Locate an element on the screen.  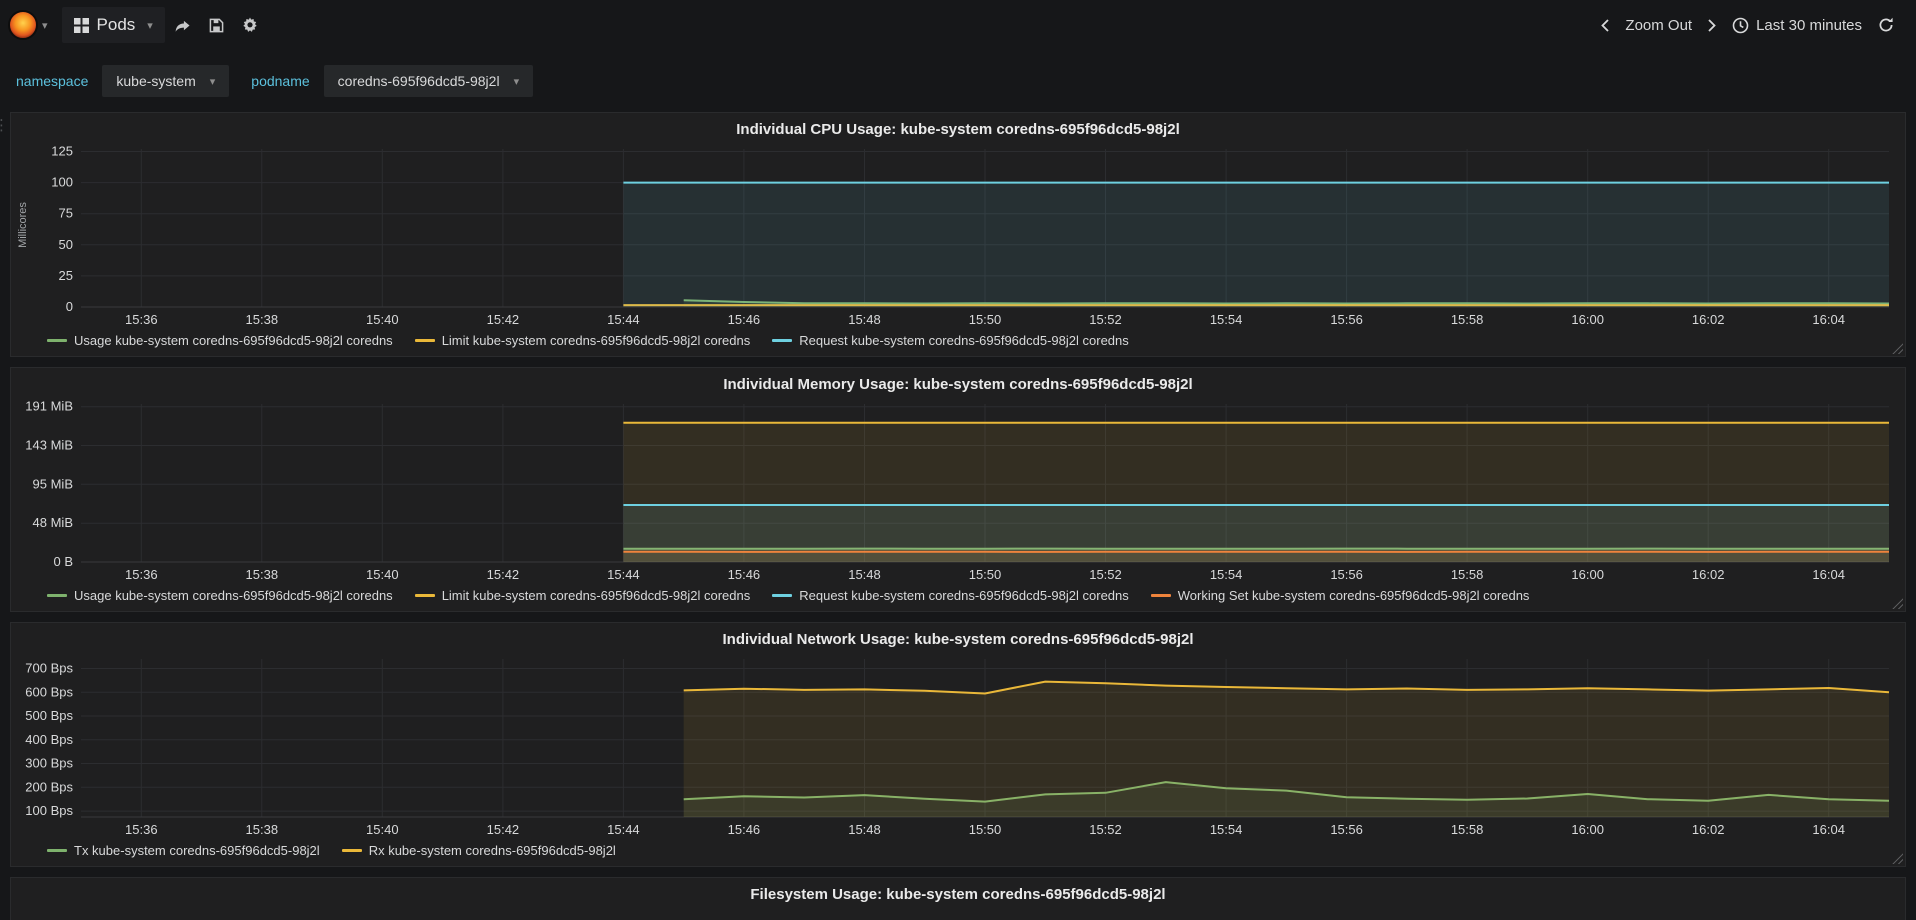
chevron-right-icon is located at coordinates (1712, 25).